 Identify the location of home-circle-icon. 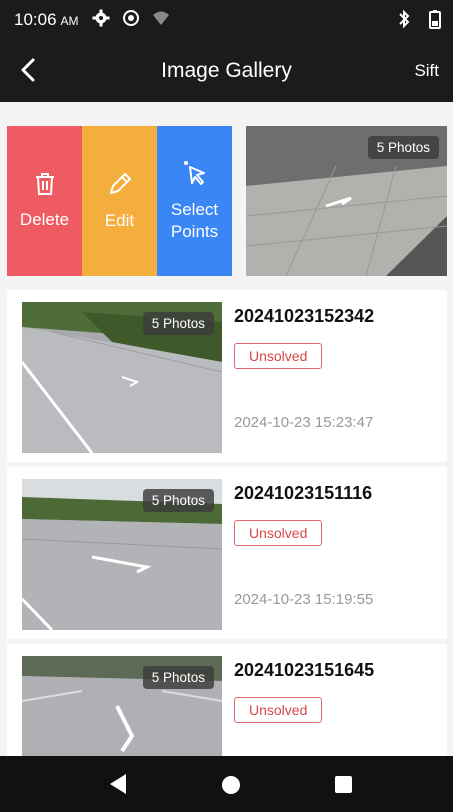
(231, 787).